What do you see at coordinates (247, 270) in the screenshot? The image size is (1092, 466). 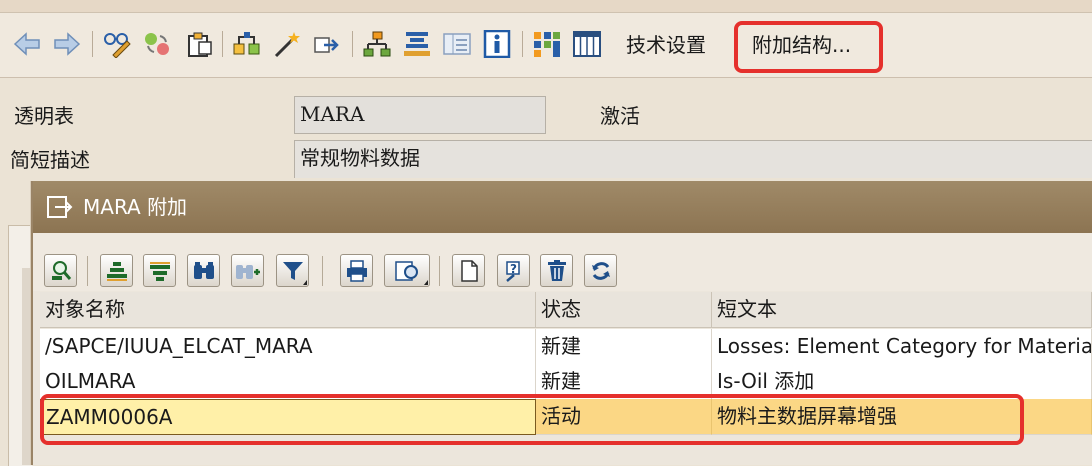 I see `find-next-icon` at bounding box center [247, 270].